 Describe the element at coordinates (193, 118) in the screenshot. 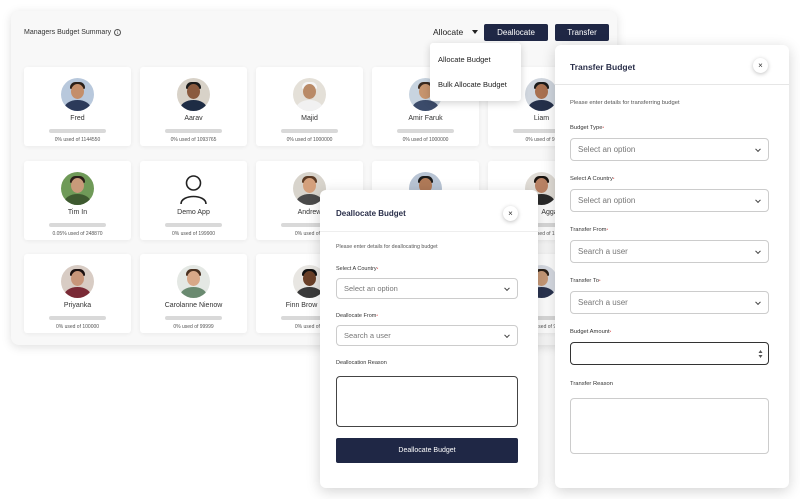

I see `manager-name: Aarav` at that location.